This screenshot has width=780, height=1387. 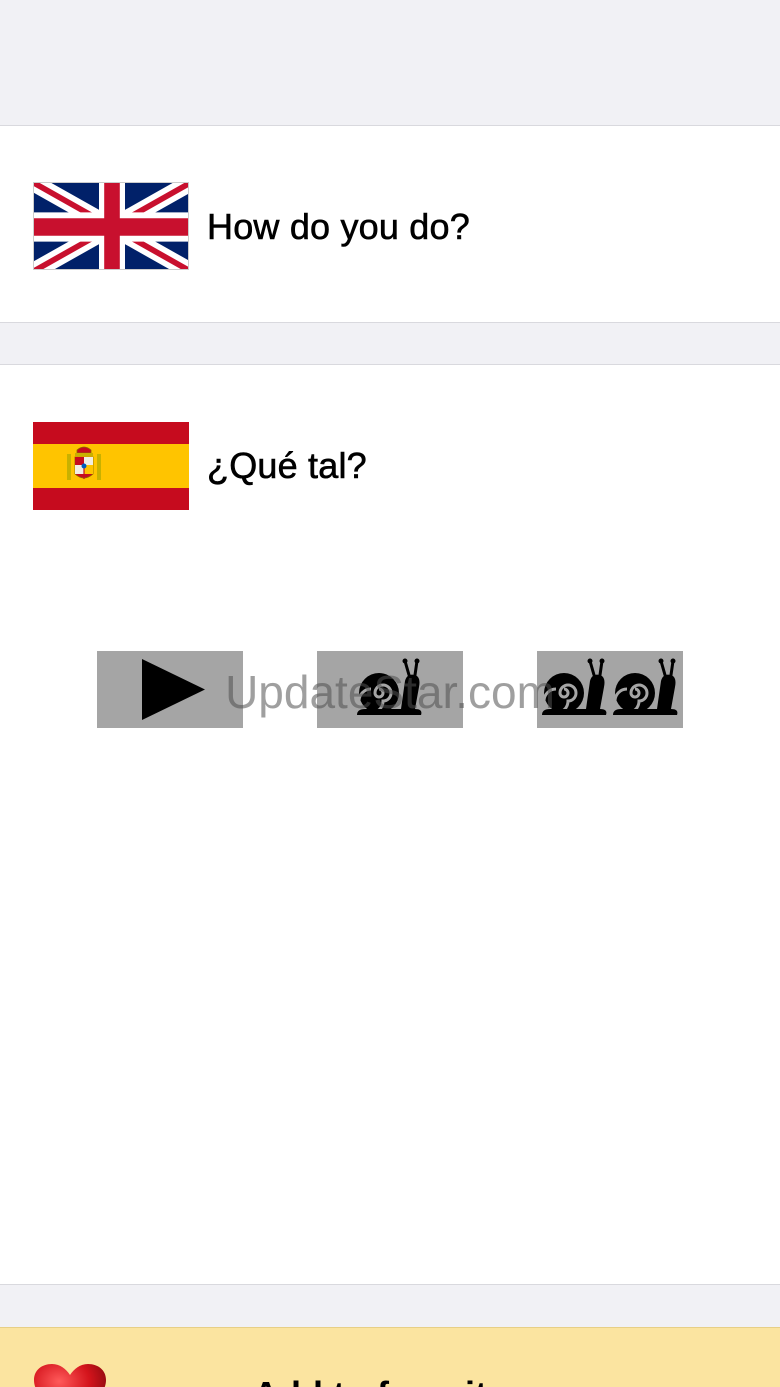 What do you see at coordinates (173, 689) in the screenshot?
I see `play-icon` at bounding box center [173, 689].